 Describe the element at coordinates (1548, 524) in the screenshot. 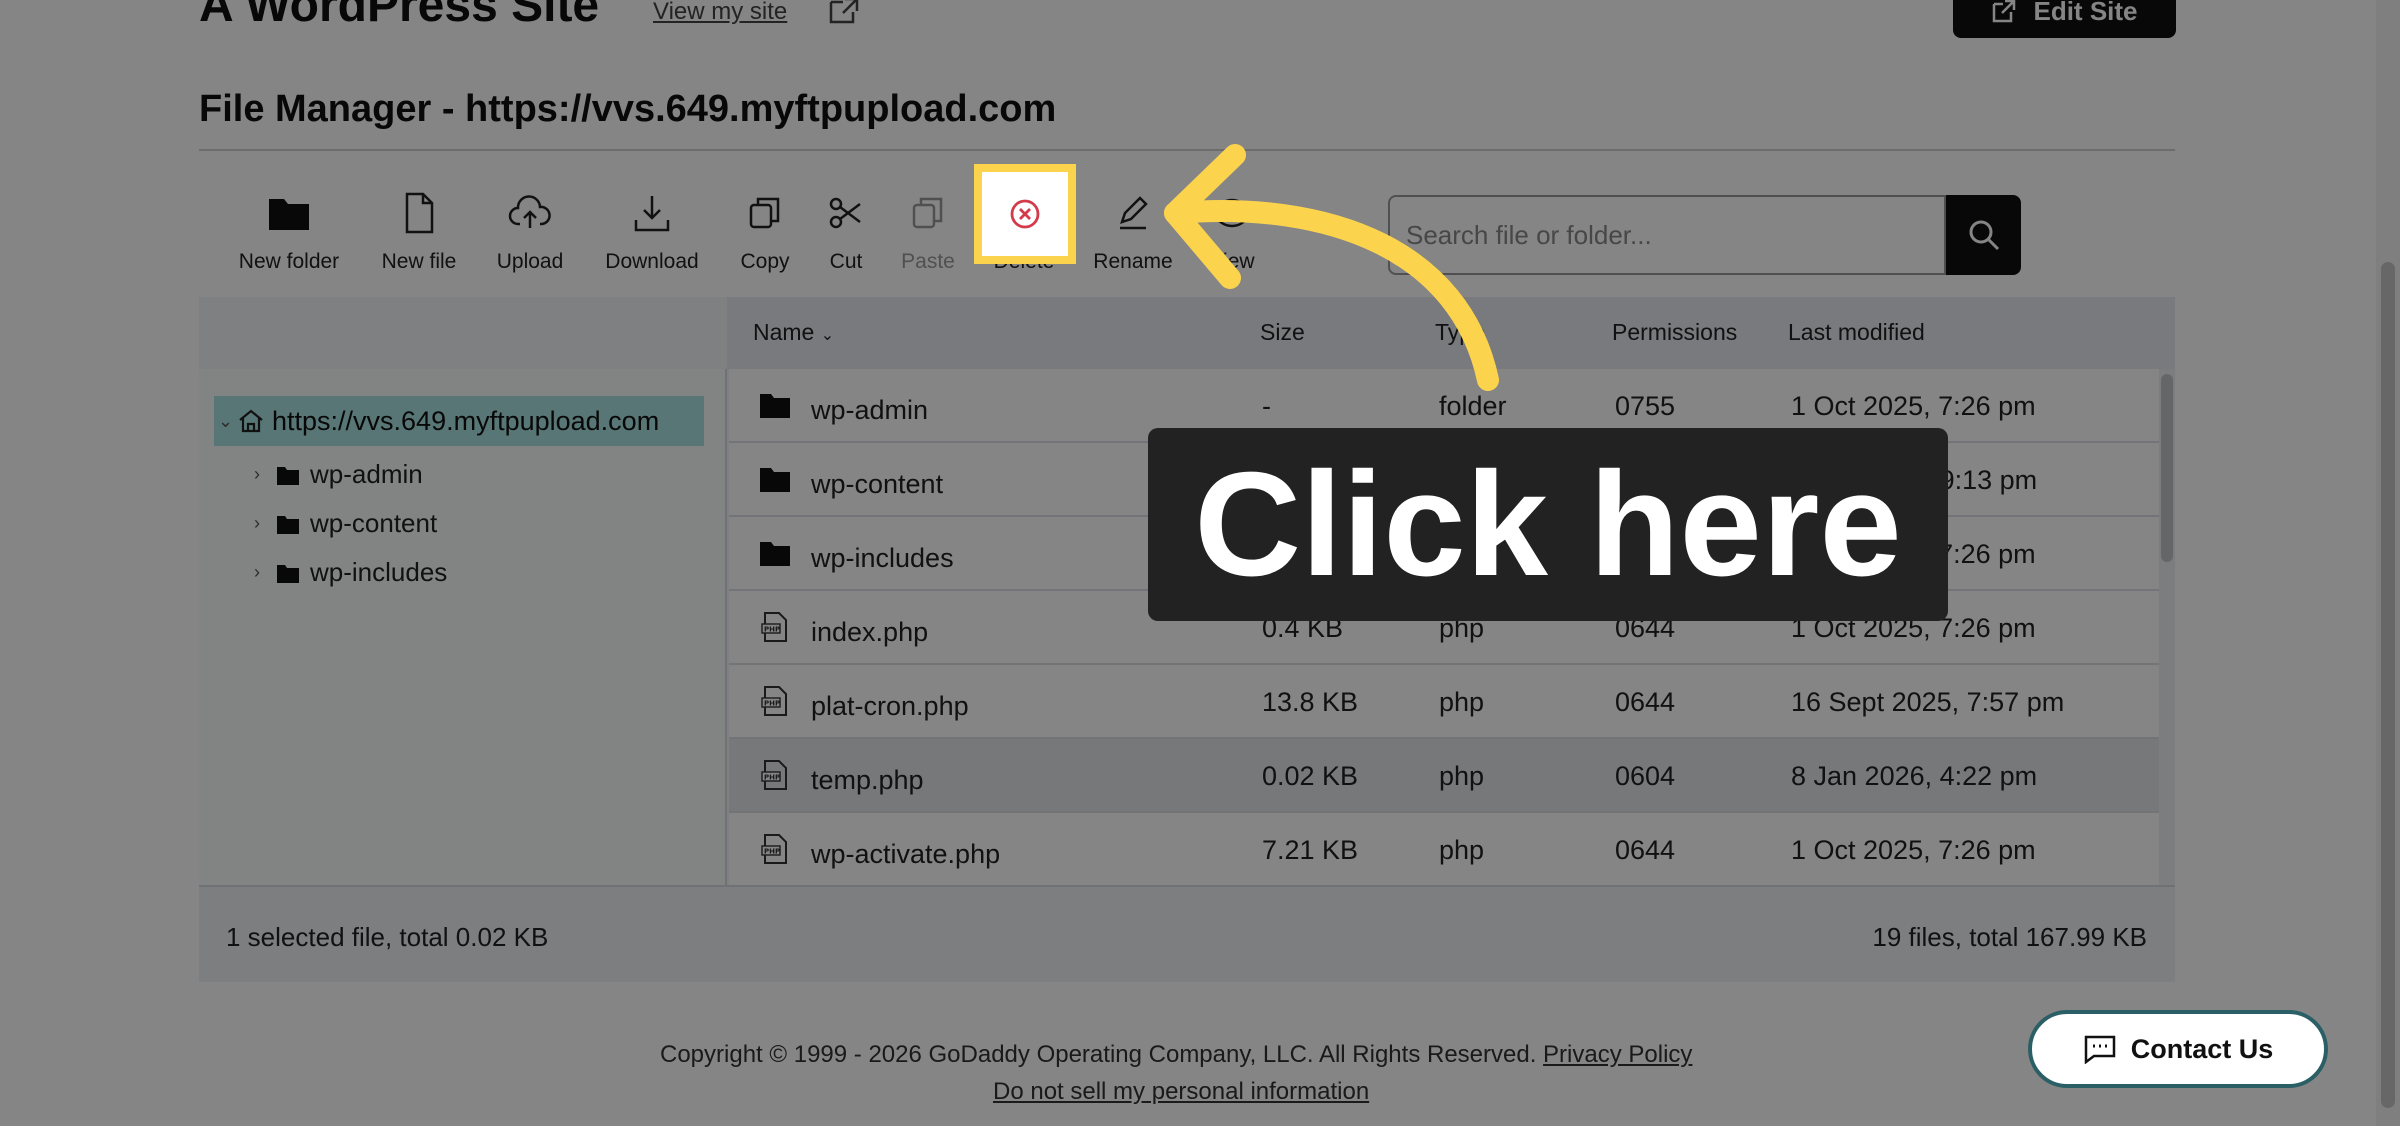

I see `click-here-callout: Click here` at that location.